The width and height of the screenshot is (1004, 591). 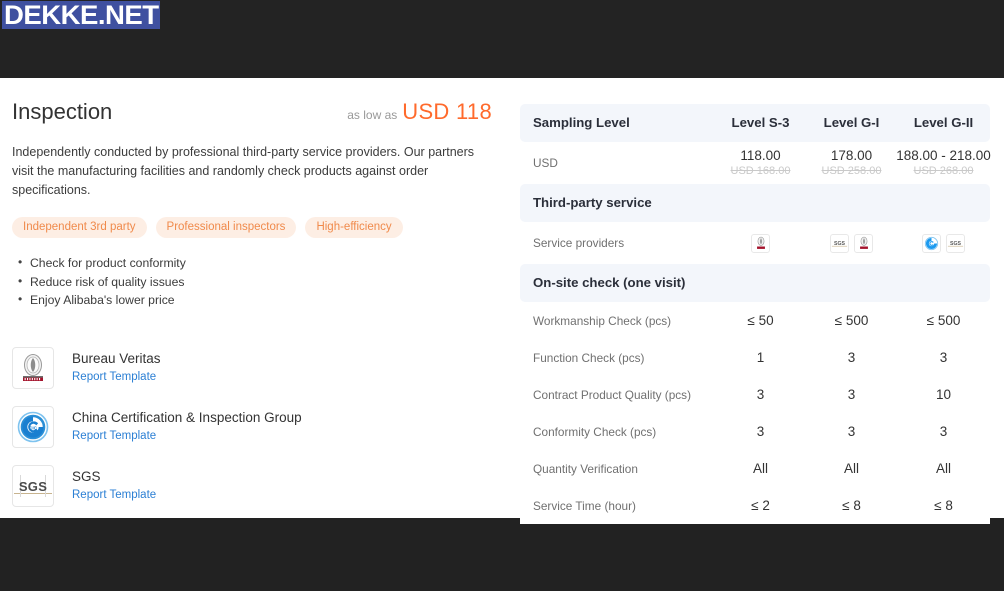 What do you see at coordinates (943, 394) in the screenshot?
I see `cell-value: 10` at bounding box center [943, 394].